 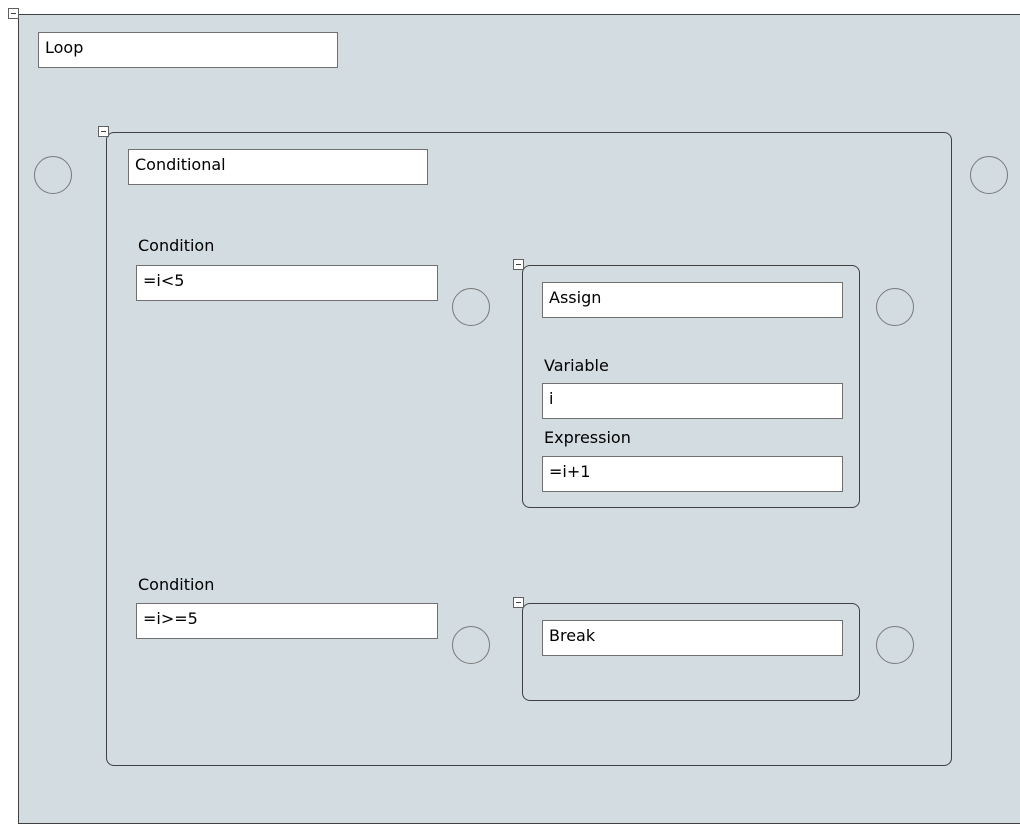 What do you see at coordinates (287, 621) in the screenshot?
I see `condition-input-2: =i>=5` at bounding box center [287, 621].